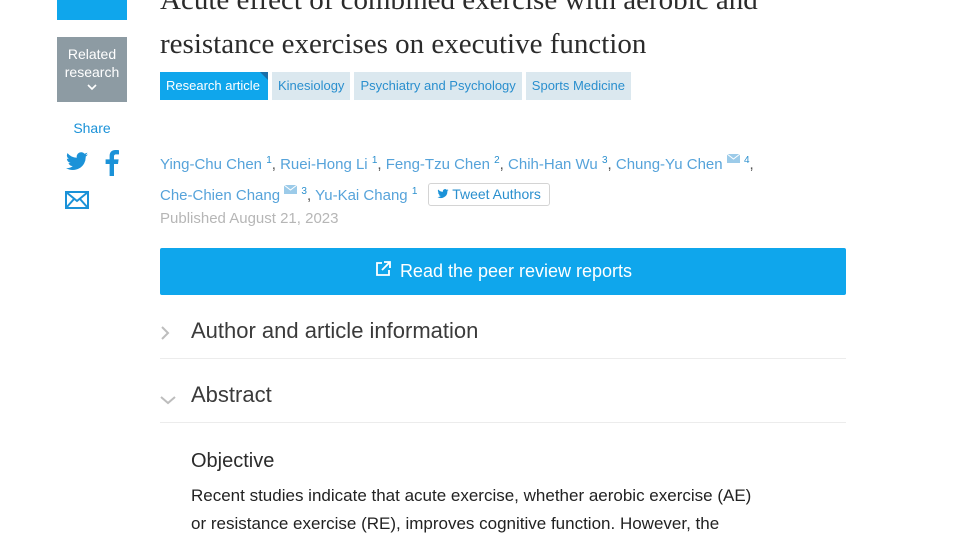 This screenshot has height=540, width=960. I want to click on author-link: Yu-Kai Chang, so click(361, 195).